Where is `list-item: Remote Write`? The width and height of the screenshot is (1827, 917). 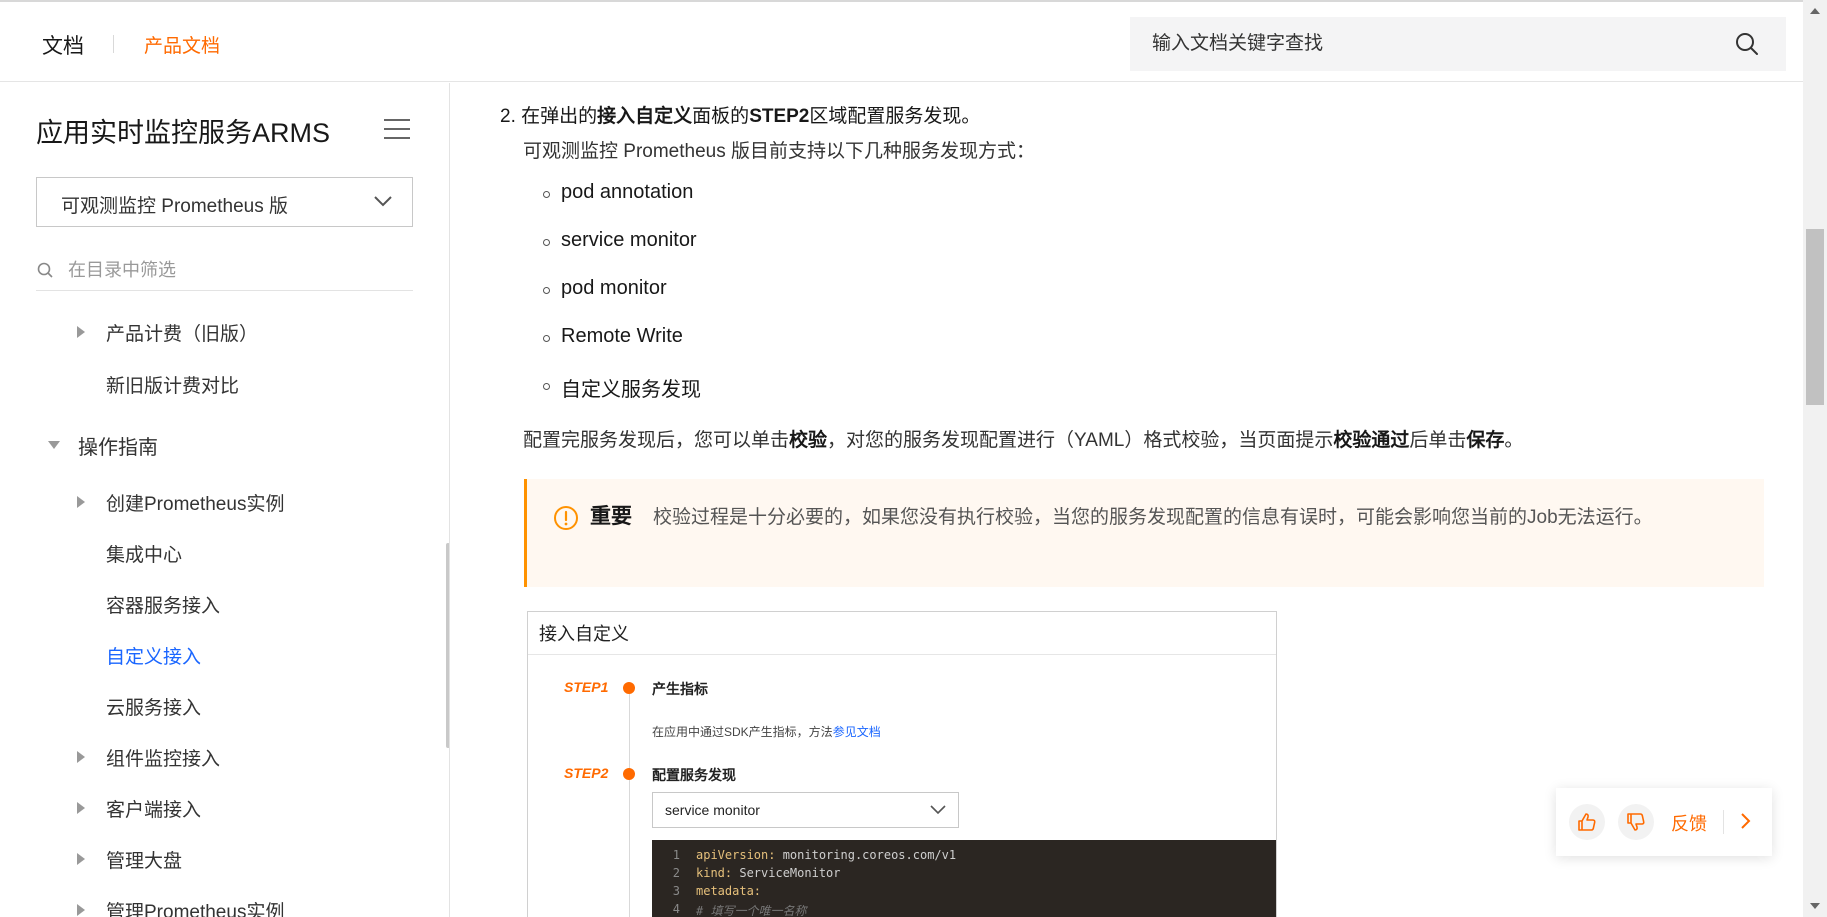
list-item: Remote Write is located at coordinates (723, 340).